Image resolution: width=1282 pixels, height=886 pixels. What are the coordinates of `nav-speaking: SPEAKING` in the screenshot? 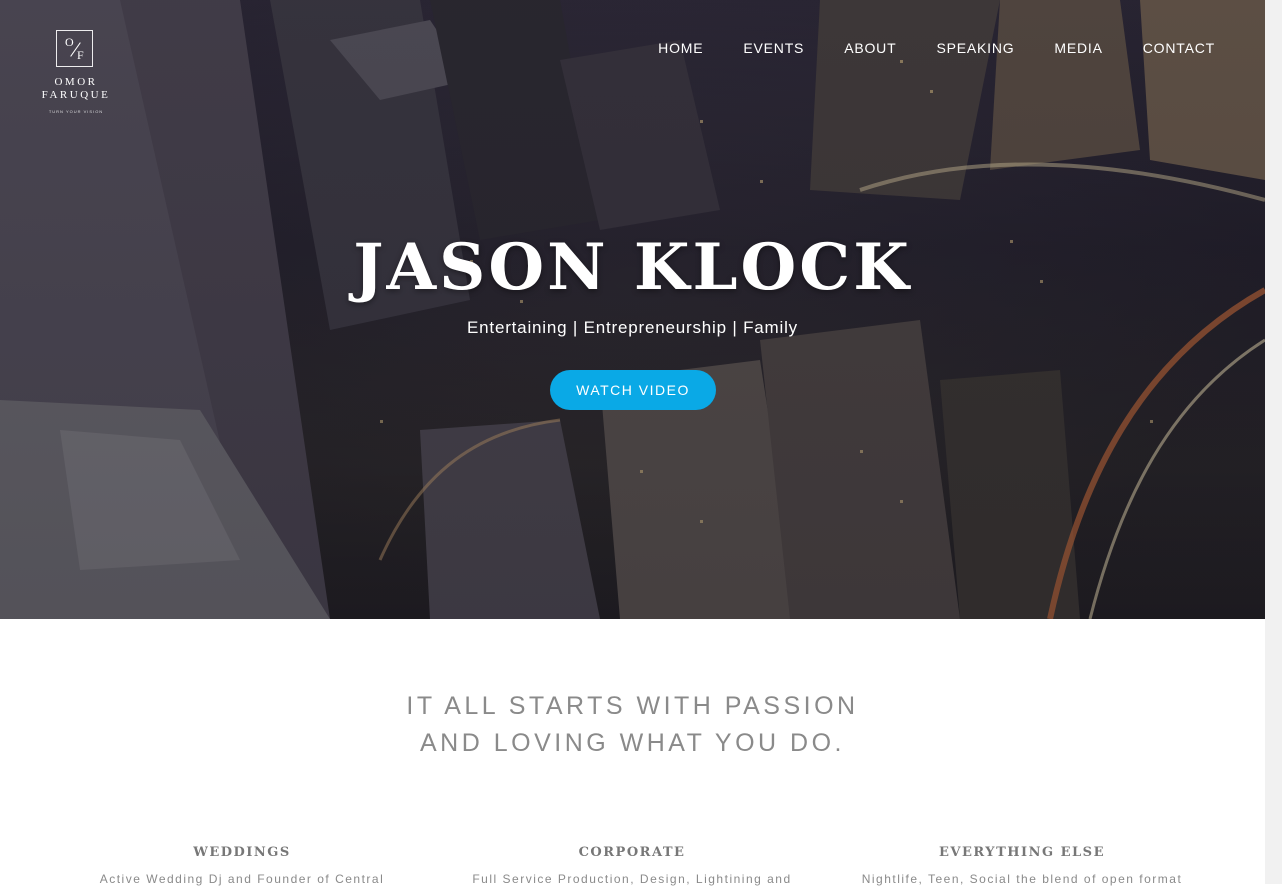 It's located at (975, 48).